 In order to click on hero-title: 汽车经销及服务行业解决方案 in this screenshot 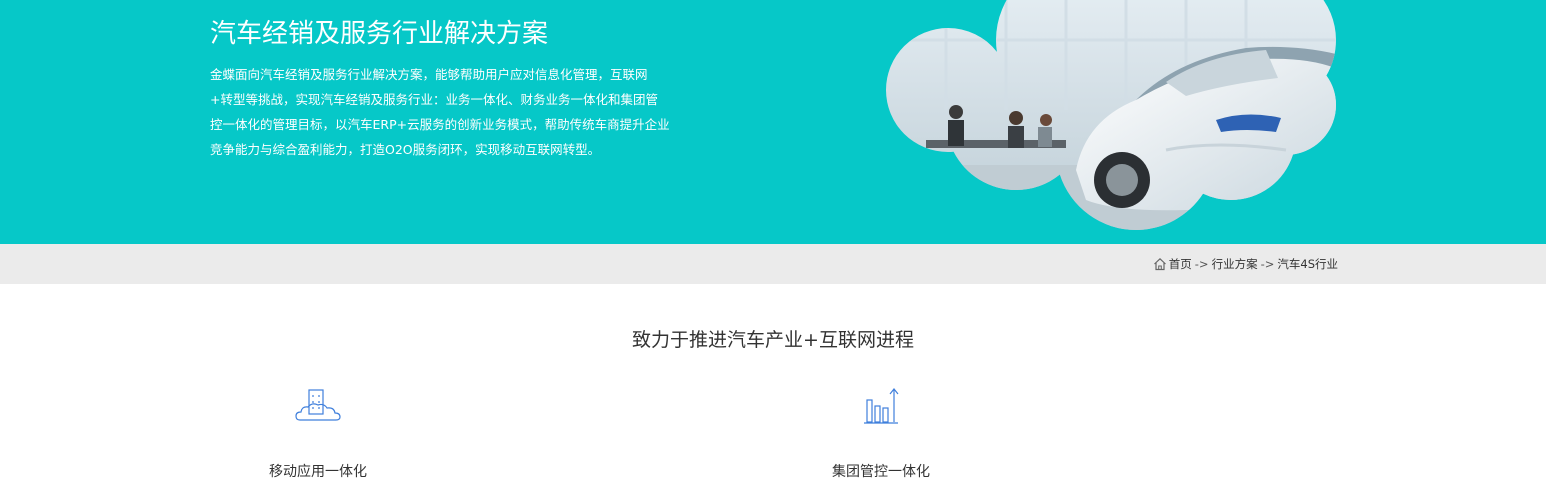, I will do `click(379, 34)`.